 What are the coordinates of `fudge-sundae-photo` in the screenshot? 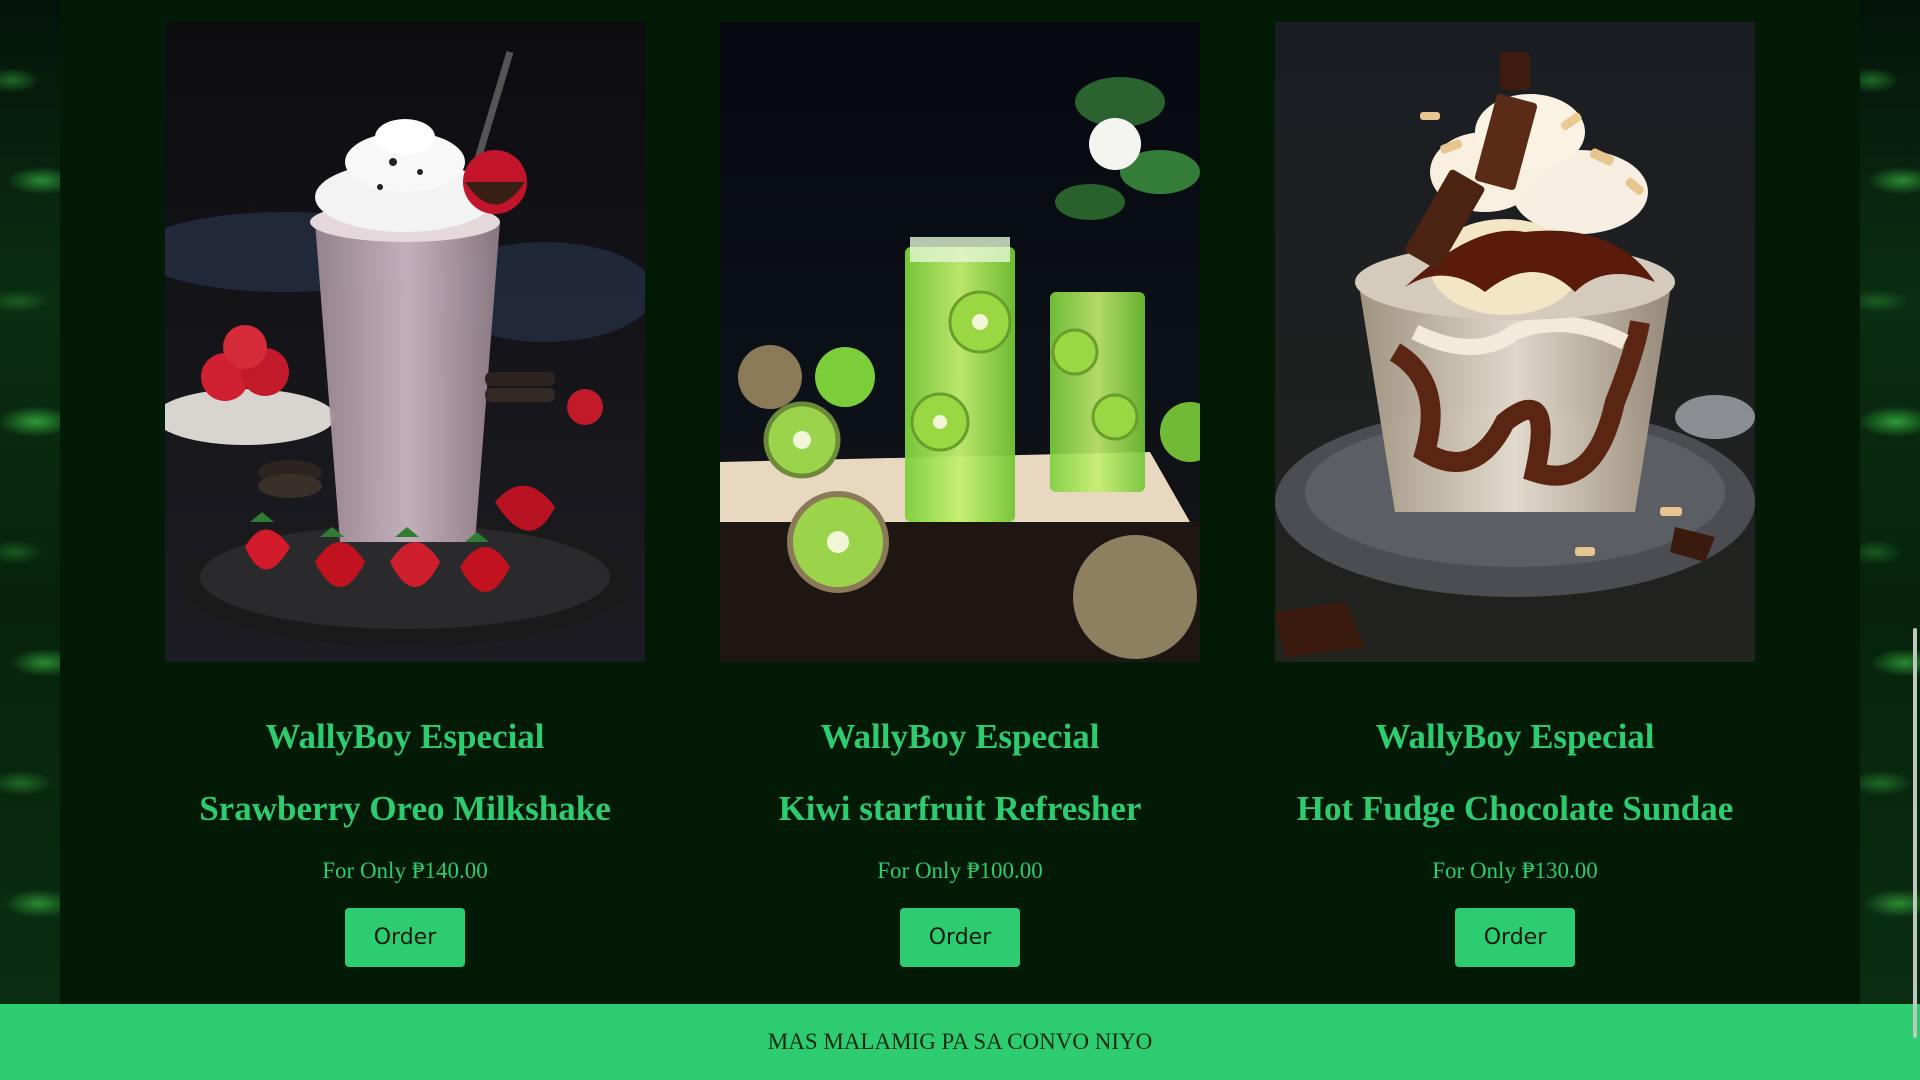 It's located at (1515, 342).